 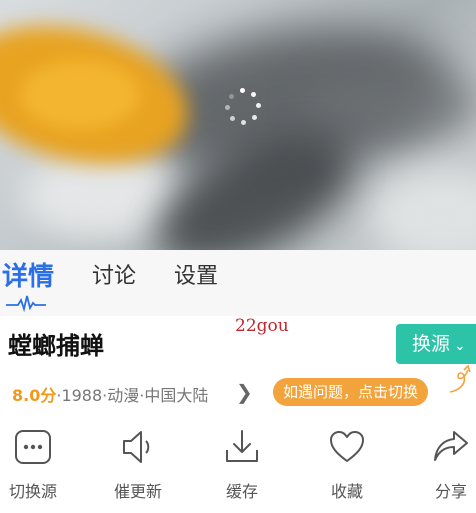 I want to click on action-label: 收藏, so click(x=346, y=491).